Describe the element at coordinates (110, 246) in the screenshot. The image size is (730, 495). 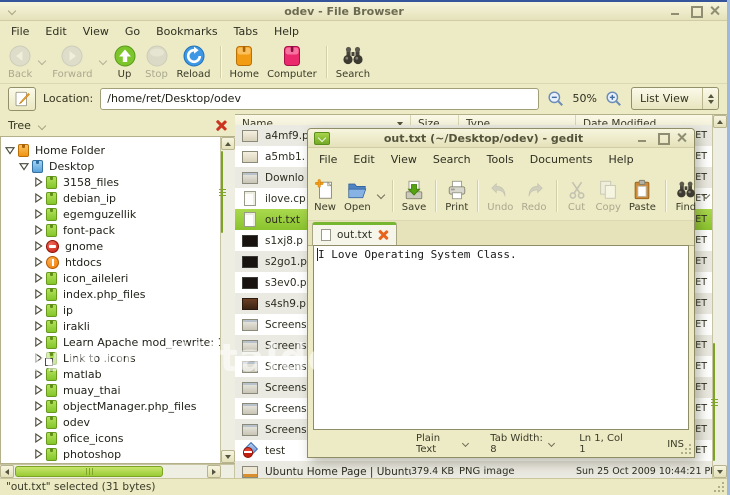
I see `tree-item-gnome: gnome` at that location.